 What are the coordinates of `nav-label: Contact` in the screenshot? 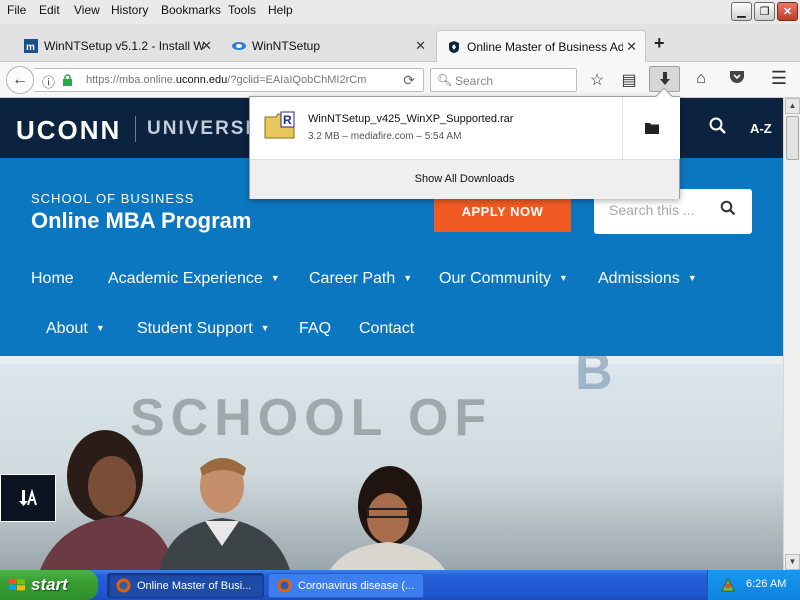 It's located at (387, 328).